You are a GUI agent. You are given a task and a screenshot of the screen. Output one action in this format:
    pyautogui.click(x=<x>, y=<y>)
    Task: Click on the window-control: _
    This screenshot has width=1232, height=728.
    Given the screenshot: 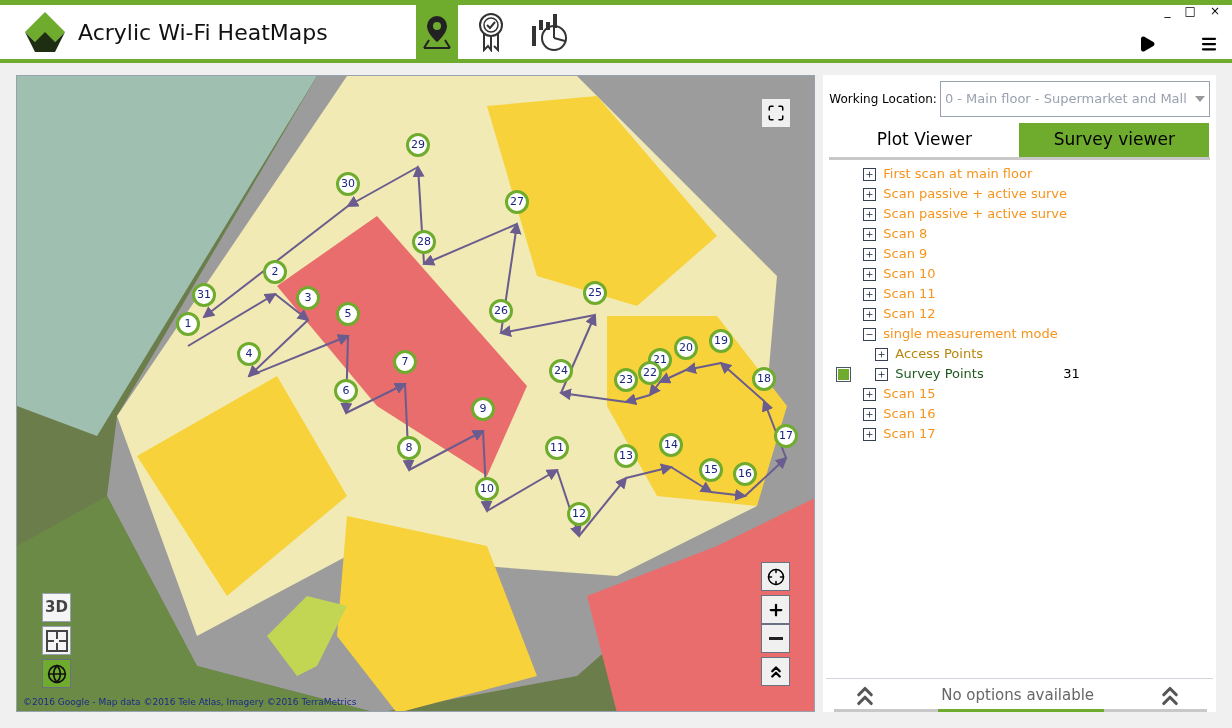 What is the action you would take?
    pyautogui.click(x=1167, y=11)
    